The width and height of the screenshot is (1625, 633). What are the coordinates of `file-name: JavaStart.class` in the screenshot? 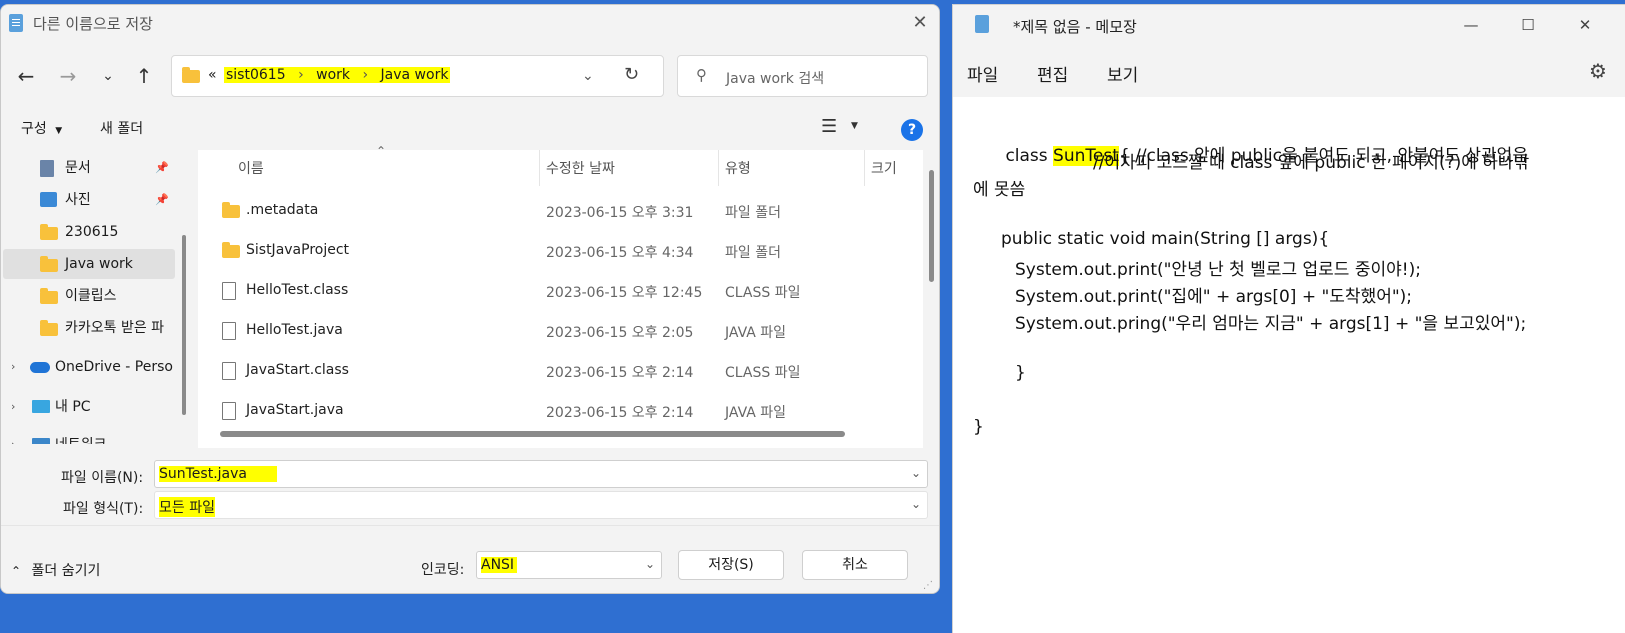 It's located at (297, 370).